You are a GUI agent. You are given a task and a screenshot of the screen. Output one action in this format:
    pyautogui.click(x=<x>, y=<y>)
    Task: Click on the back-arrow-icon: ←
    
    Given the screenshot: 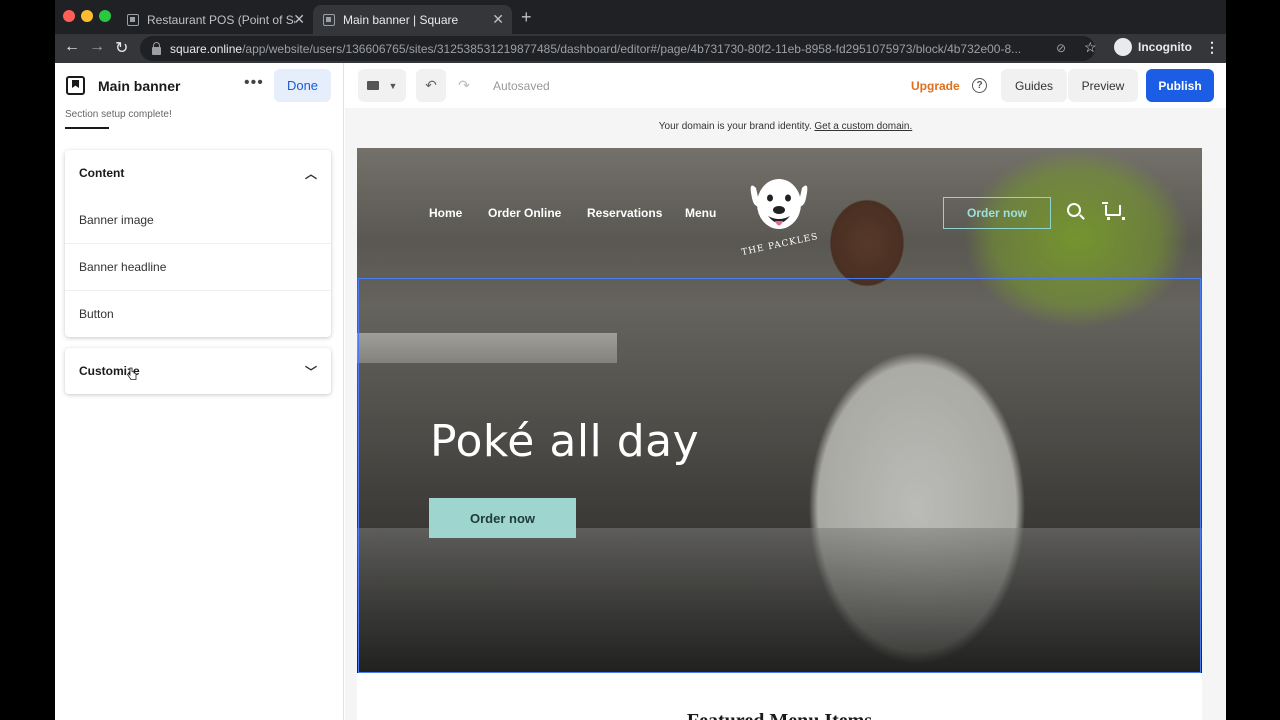 What is the action you would take?
    pyautogui.click(x=72, y=47)
    